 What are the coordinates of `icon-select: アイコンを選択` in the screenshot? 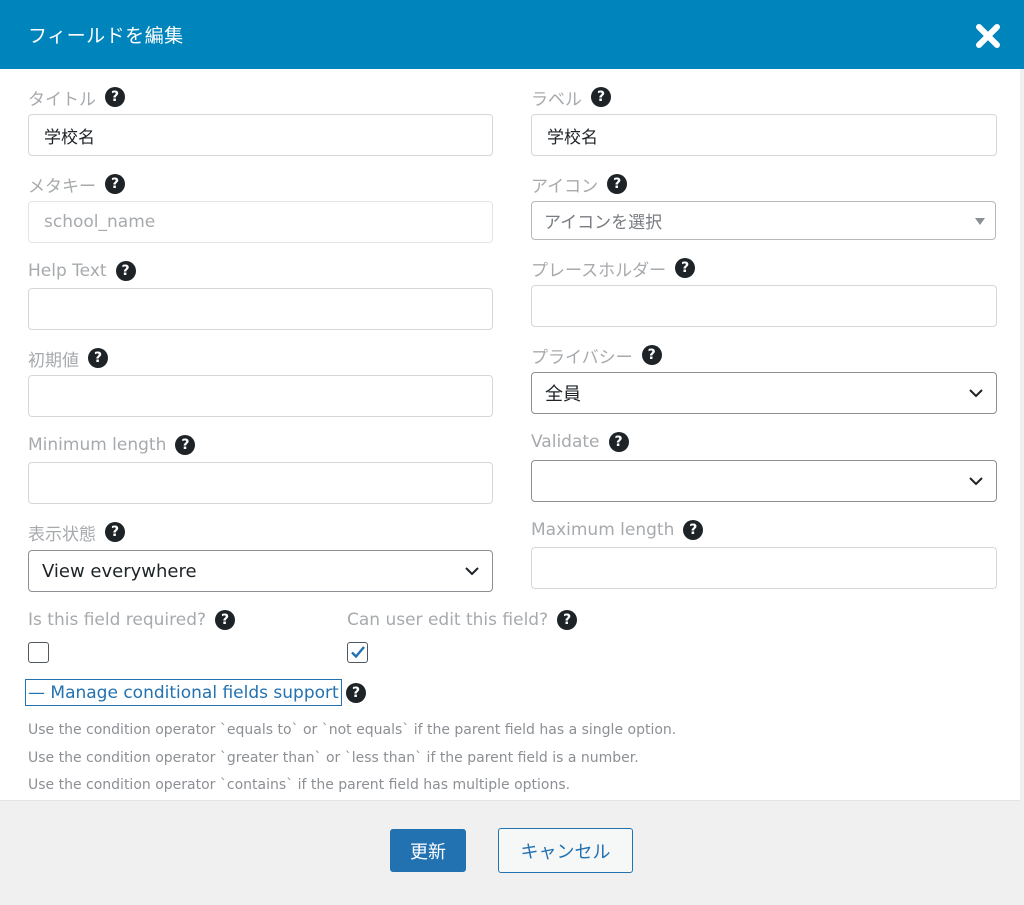 It's located at (763, 220).